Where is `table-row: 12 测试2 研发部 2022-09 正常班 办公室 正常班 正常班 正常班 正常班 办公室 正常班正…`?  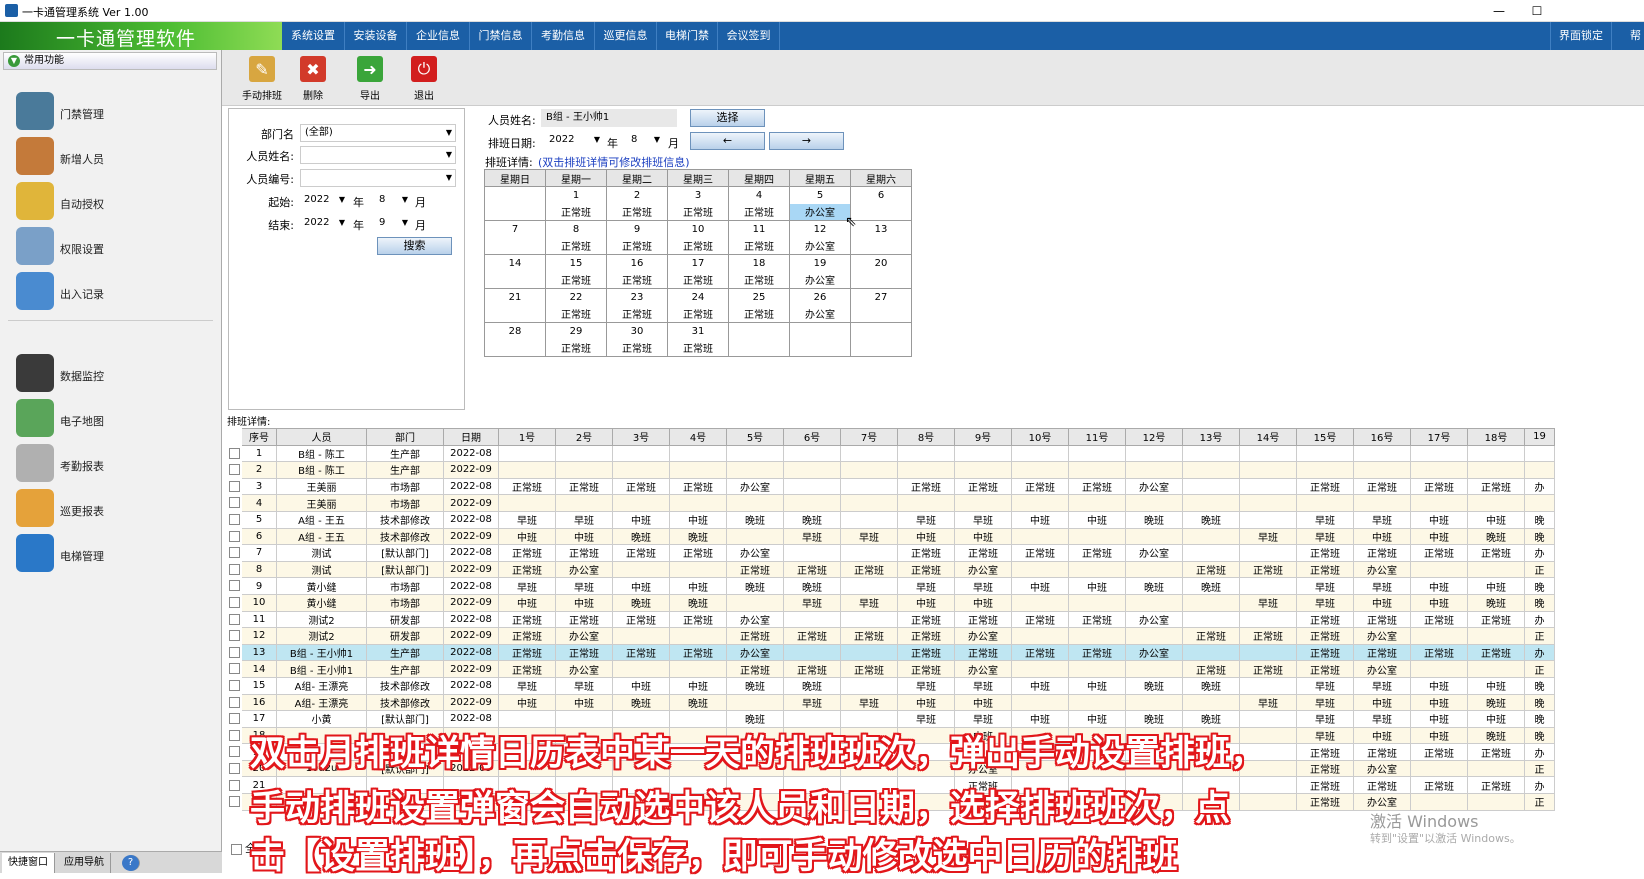 table-row: 12 测试2 研发部 2022-09 正常班 办公室 正常班 正常班 正常班 正常班 办公室 正常班正… is located at coordinates (891, 636).